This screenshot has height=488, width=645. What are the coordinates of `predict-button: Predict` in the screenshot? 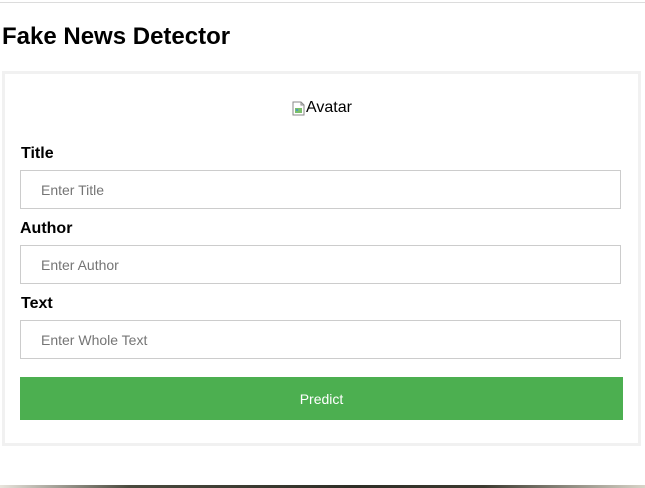 It's located at (321, 398).